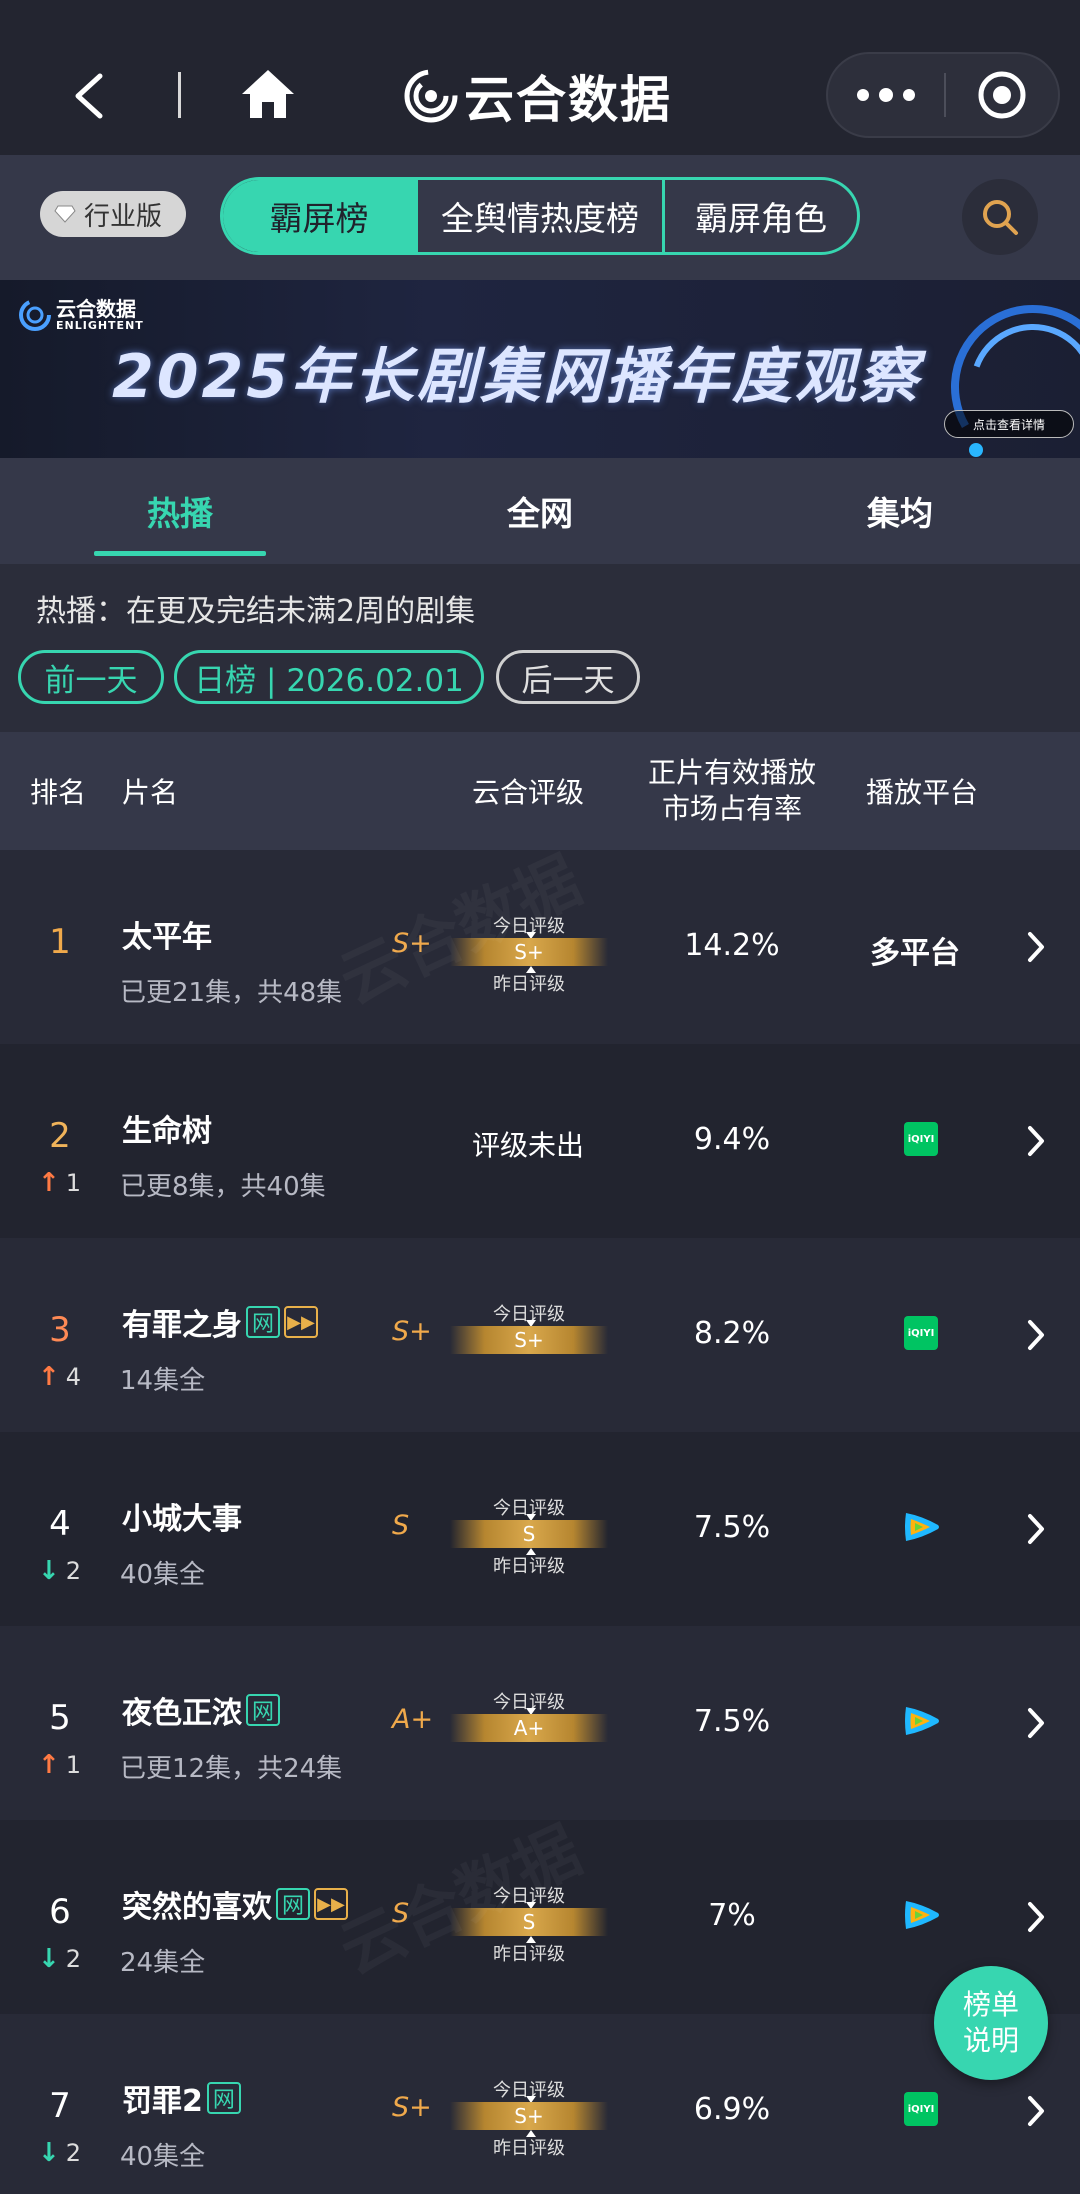 This screenshot has height=2194, width=1080. What do you see at coordinates (179, 95) in the screenshot?
I see `header-divider` at bounding box center [179, 95].